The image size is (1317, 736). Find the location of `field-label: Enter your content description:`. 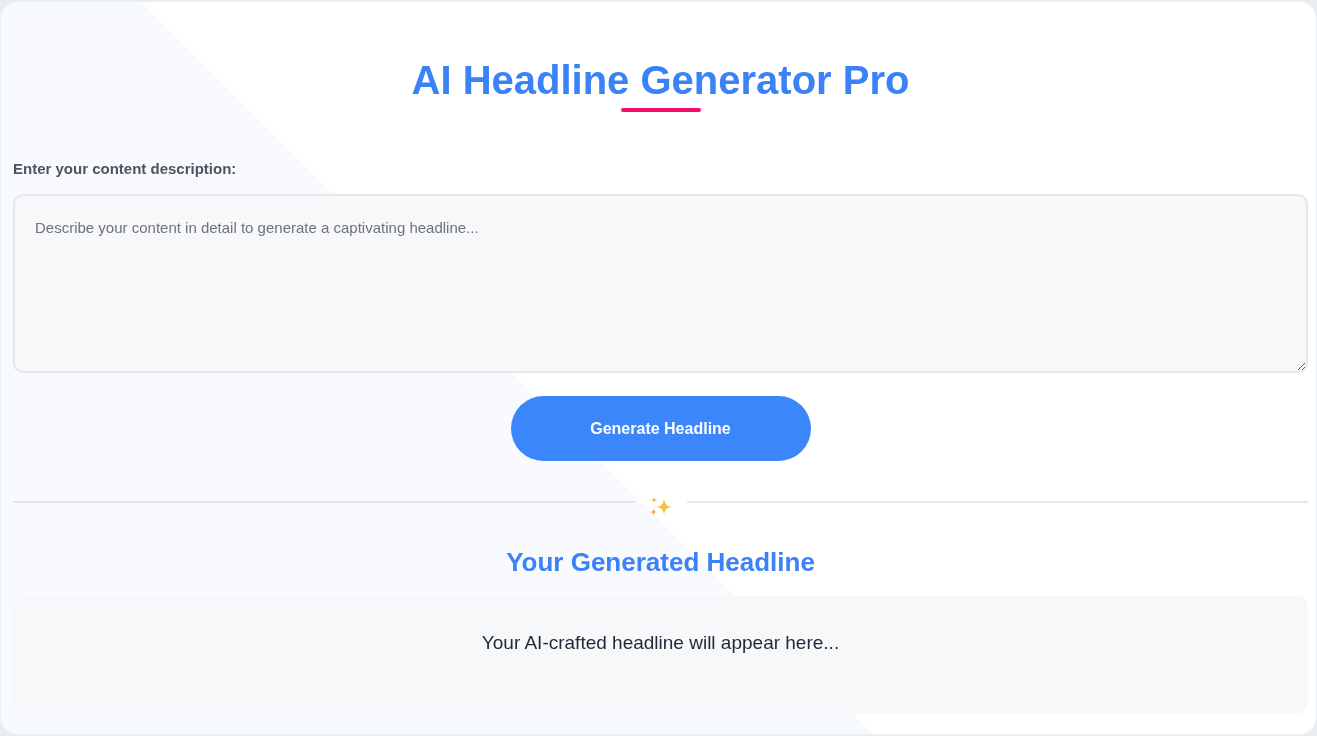

field-label: Enter your content description: is located at coordinates (125, 169).